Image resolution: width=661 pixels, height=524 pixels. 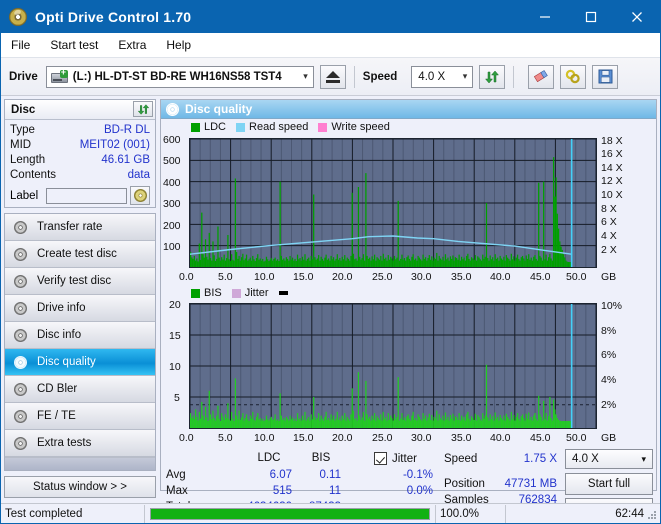 What do you see at coordinates (86, 195) in the screenshot?
I see `disc-label-input` at bounding box center [86, 195].